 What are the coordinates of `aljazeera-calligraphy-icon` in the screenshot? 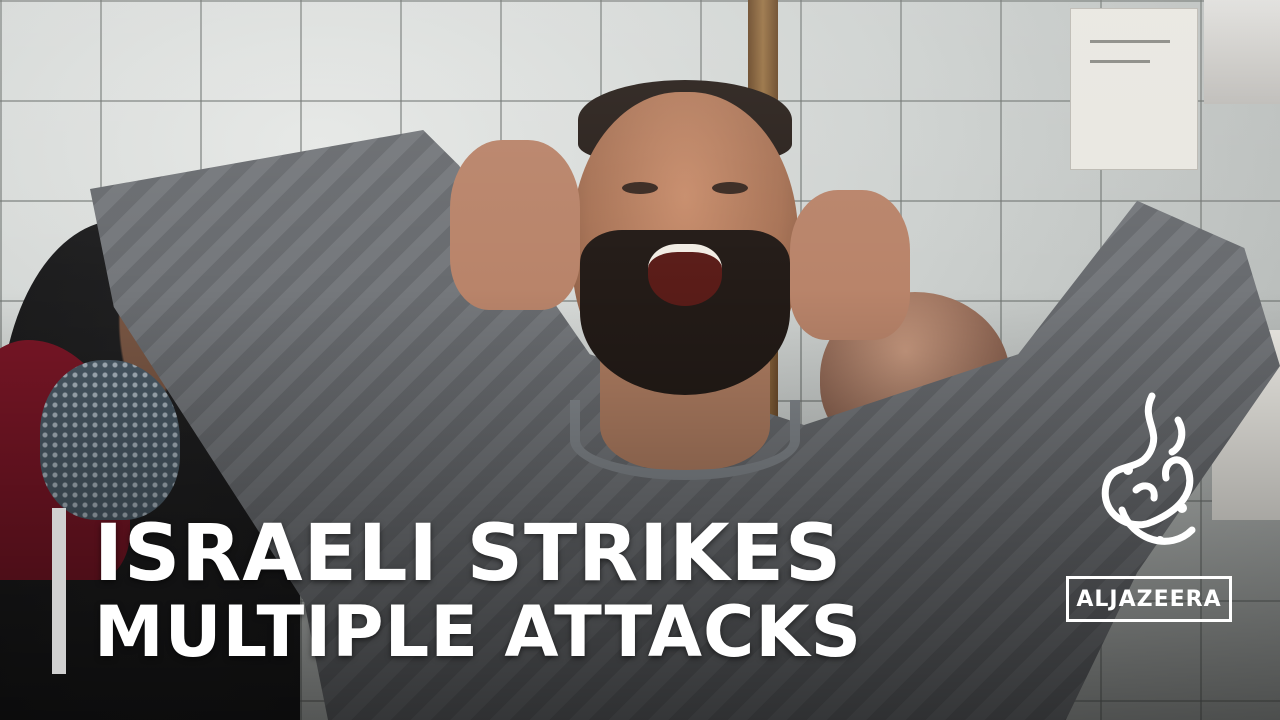 It's located at (1148, 468).